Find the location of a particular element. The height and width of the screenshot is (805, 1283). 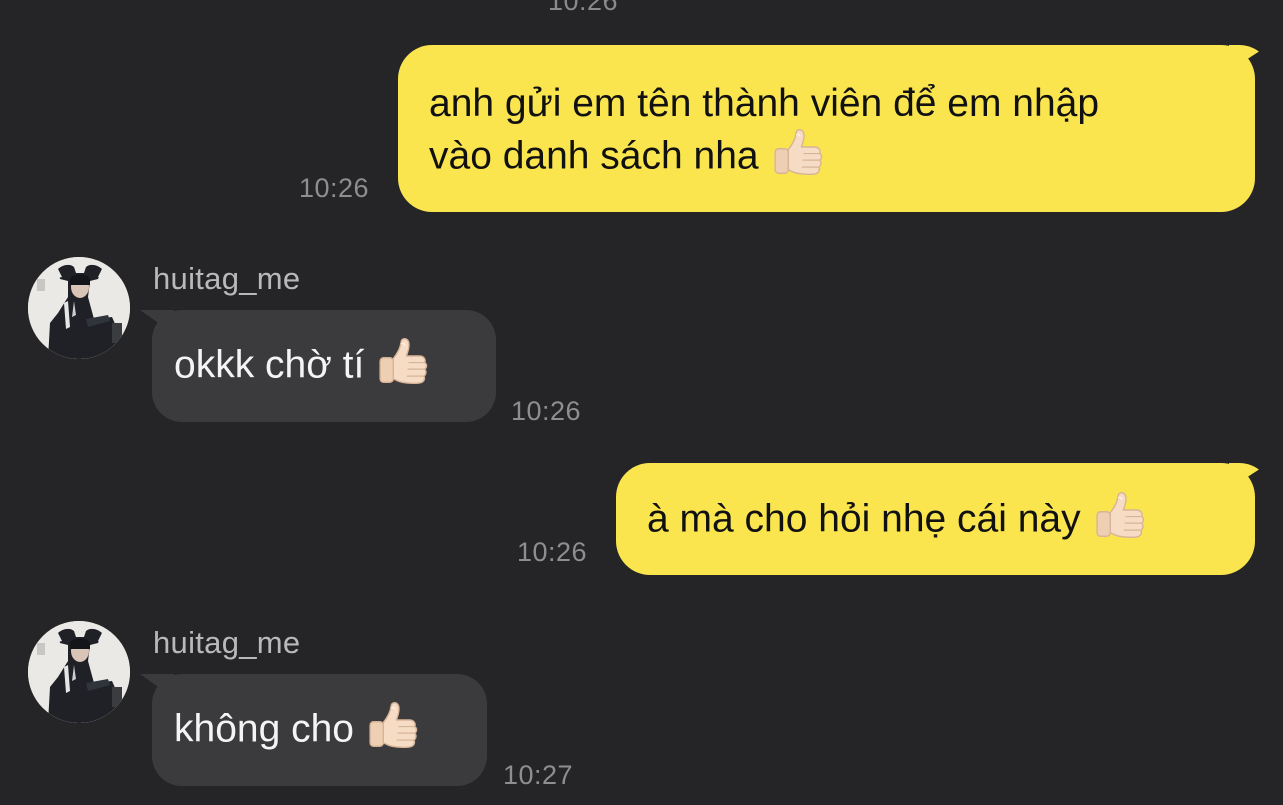

message-text-line-wrap: vào danh sách nha is located at coordinates (827, 158).